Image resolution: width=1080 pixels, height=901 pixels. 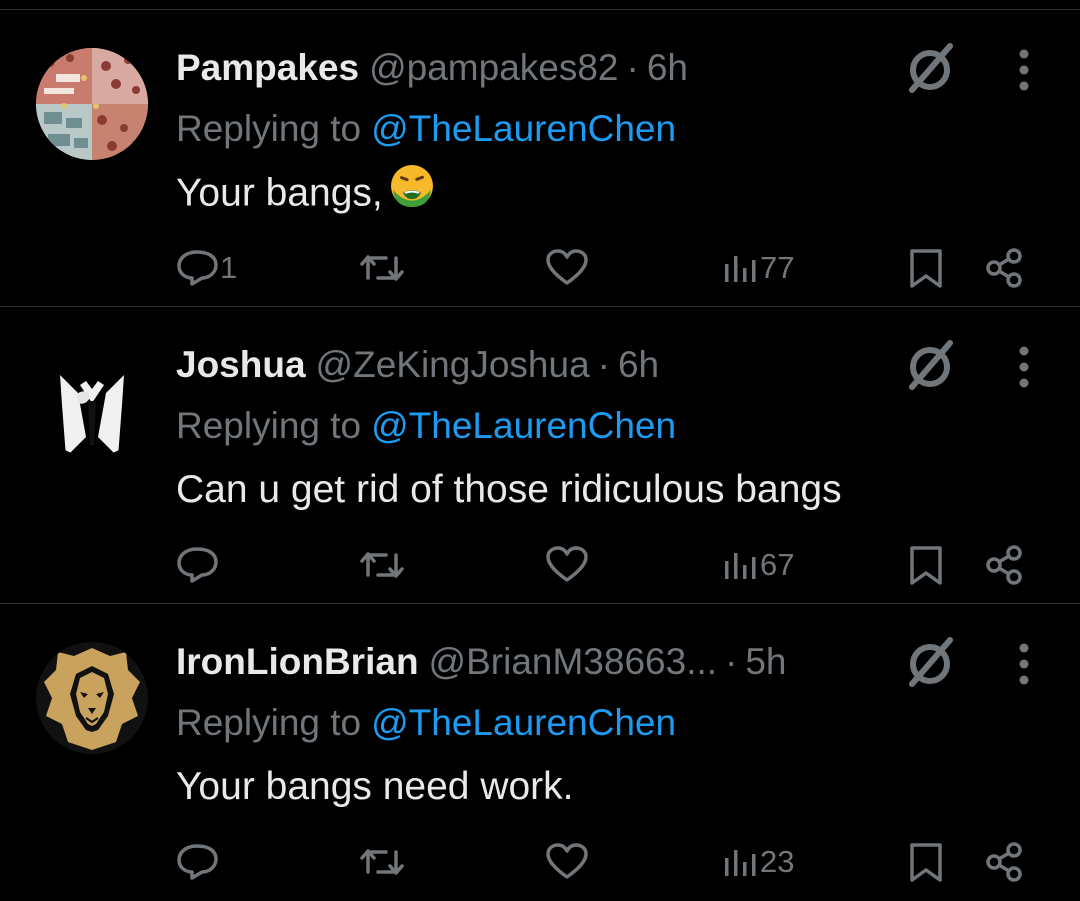 What do you see at coordinates (765, 661) in the screenshot?
I see `timestamp: 5h` at bounding box center [765, 661].